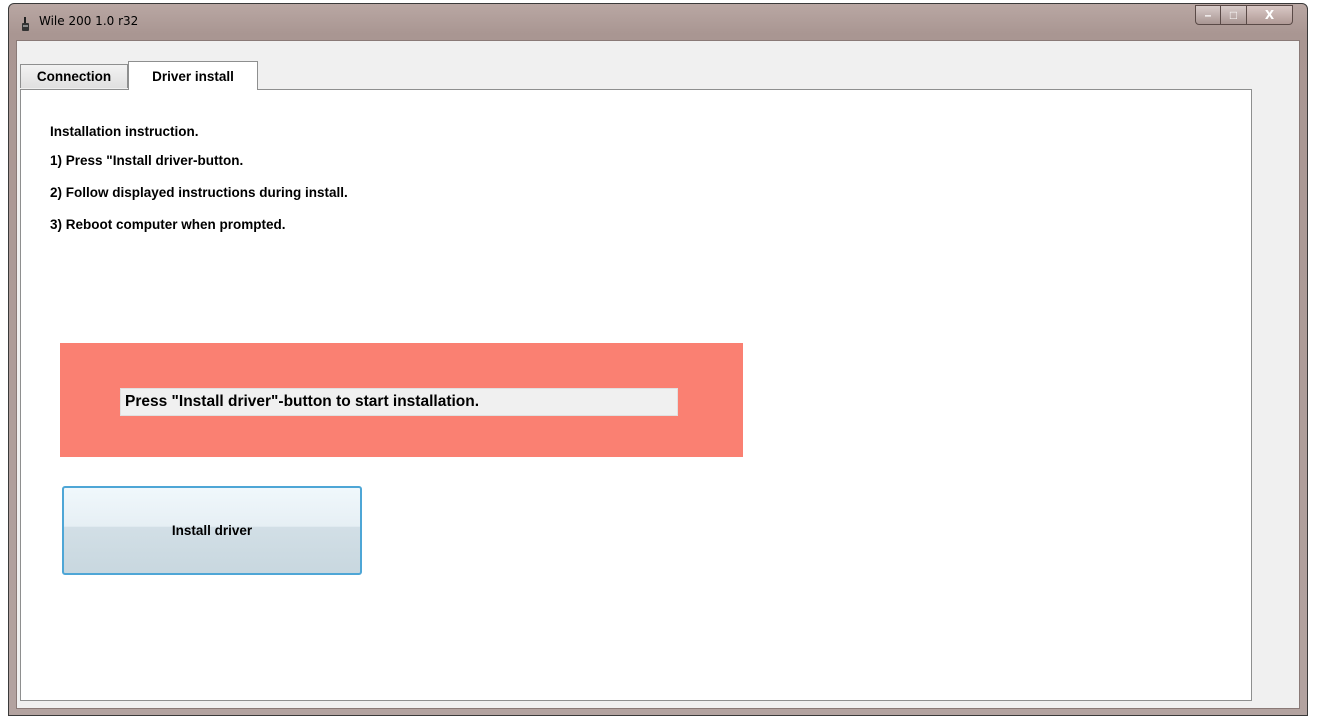 The image size is (1317, 720). I want to click on close-button: X, so click(1270, 15).